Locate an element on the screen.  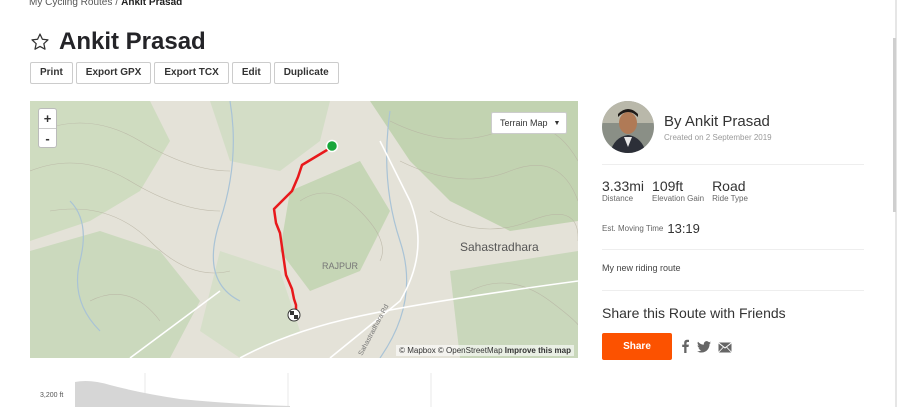
map-label-rajpur: RAJPUR is located at coordinates (340, 266).